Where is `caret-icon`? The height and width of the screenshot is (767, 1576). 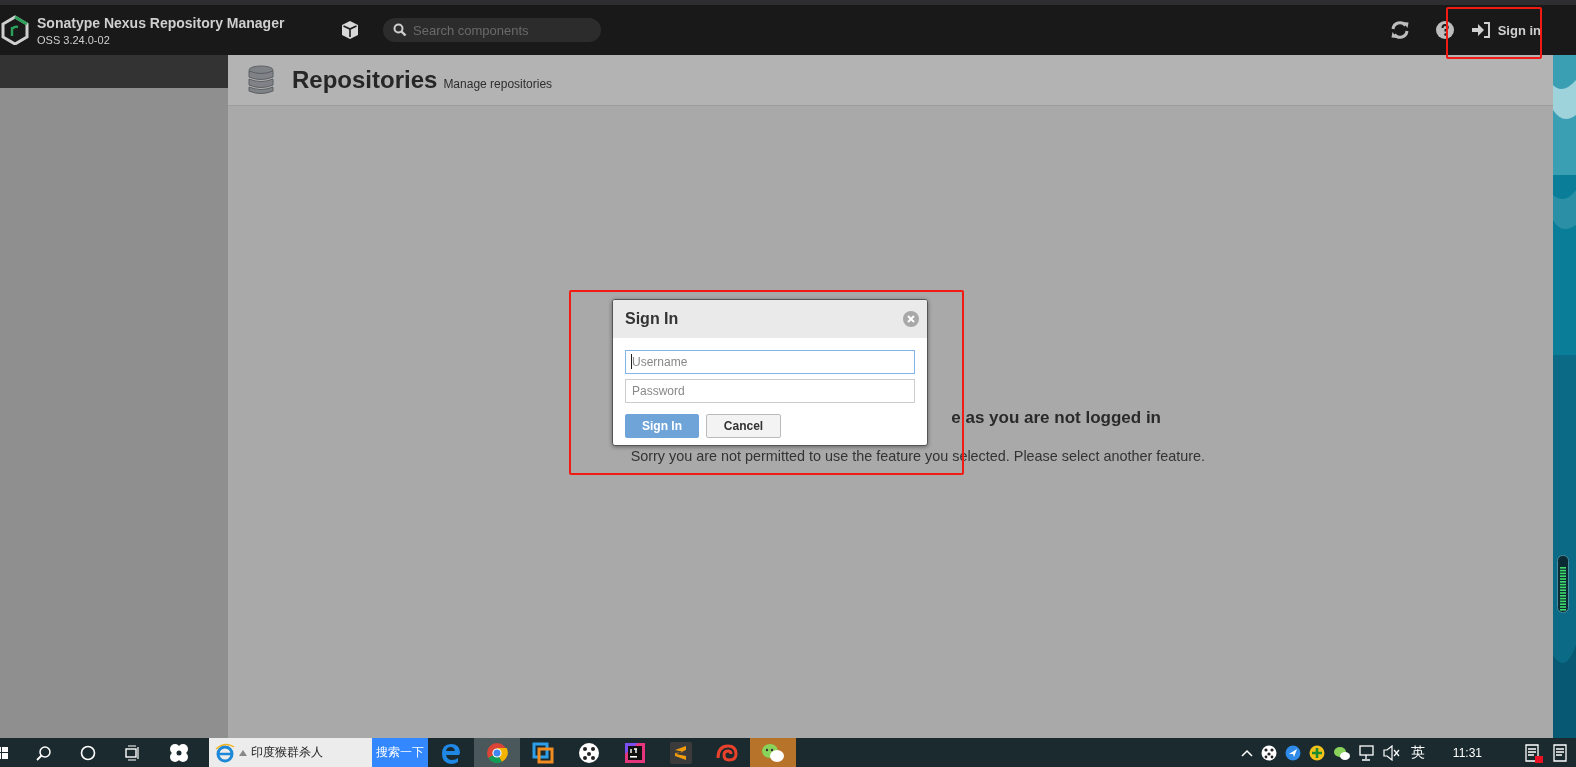 caret-icon is located at coordinates (243, 752).